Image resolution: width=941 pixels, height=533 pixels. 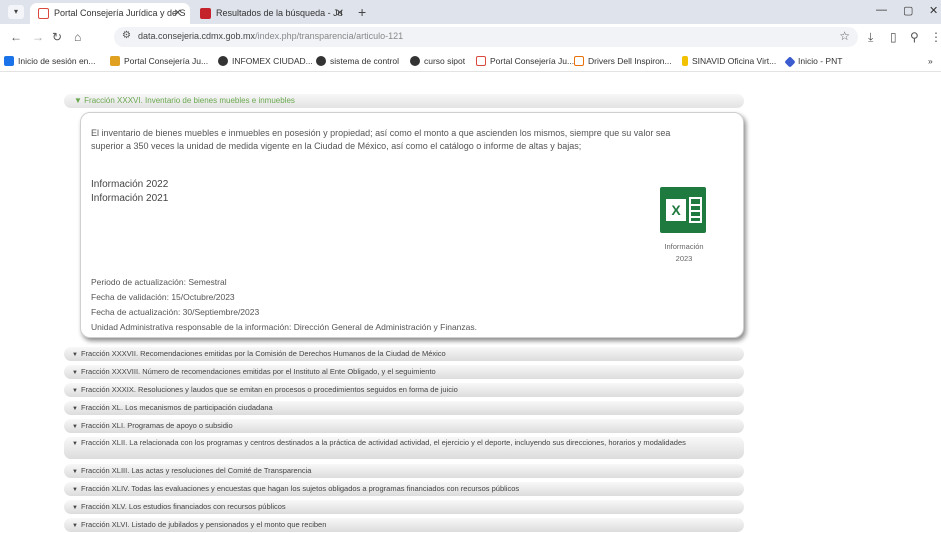 What do you see at coordinates (126, 35) in the screenshot?
I see `site-info-icon: ⚙` at bounding box center [126, 35].